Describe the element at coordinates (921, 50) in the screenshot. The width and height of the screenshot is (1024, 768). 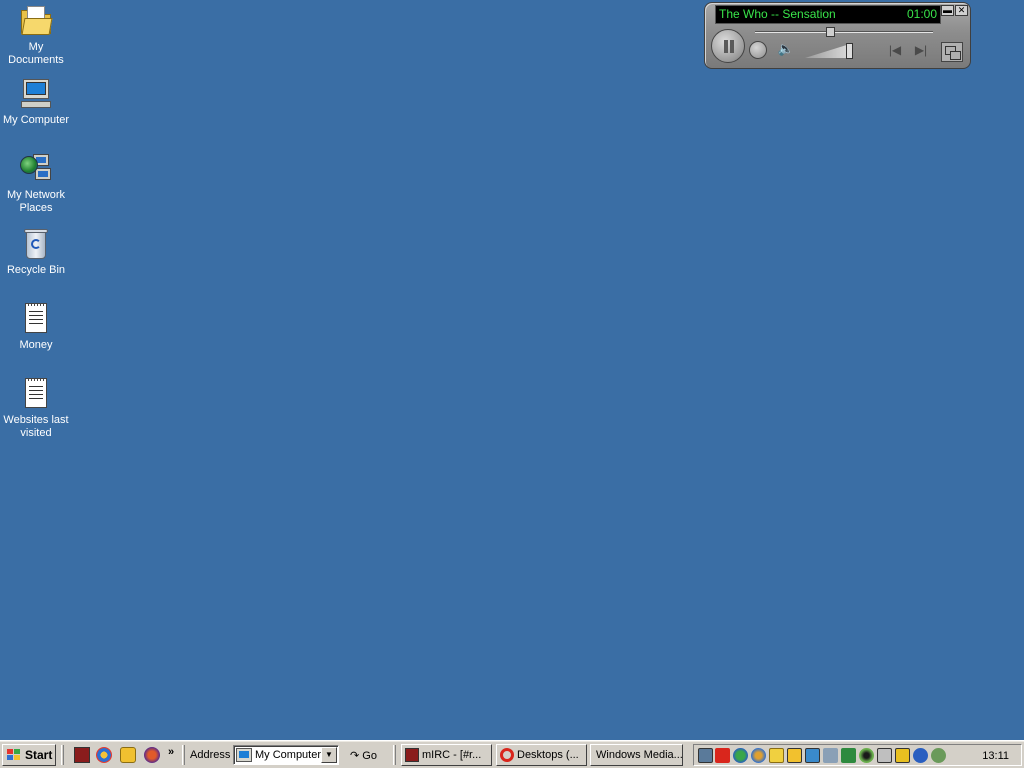
I see `next-track-button: ▶|` at that location.